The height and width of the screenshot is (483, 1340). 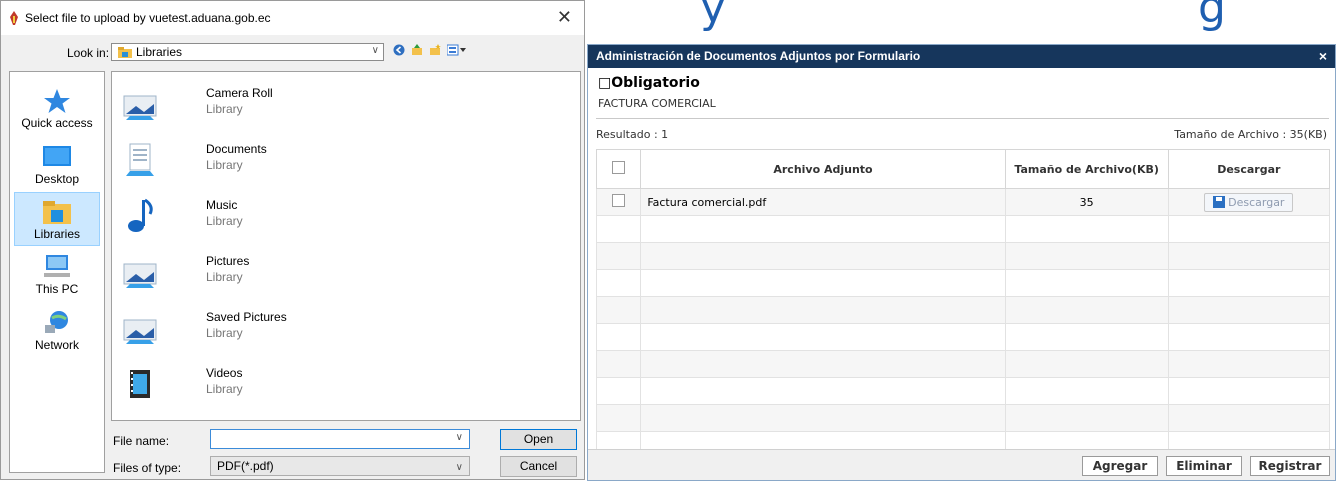 I want to click on file-name: Music, so click(x=222, y=205).